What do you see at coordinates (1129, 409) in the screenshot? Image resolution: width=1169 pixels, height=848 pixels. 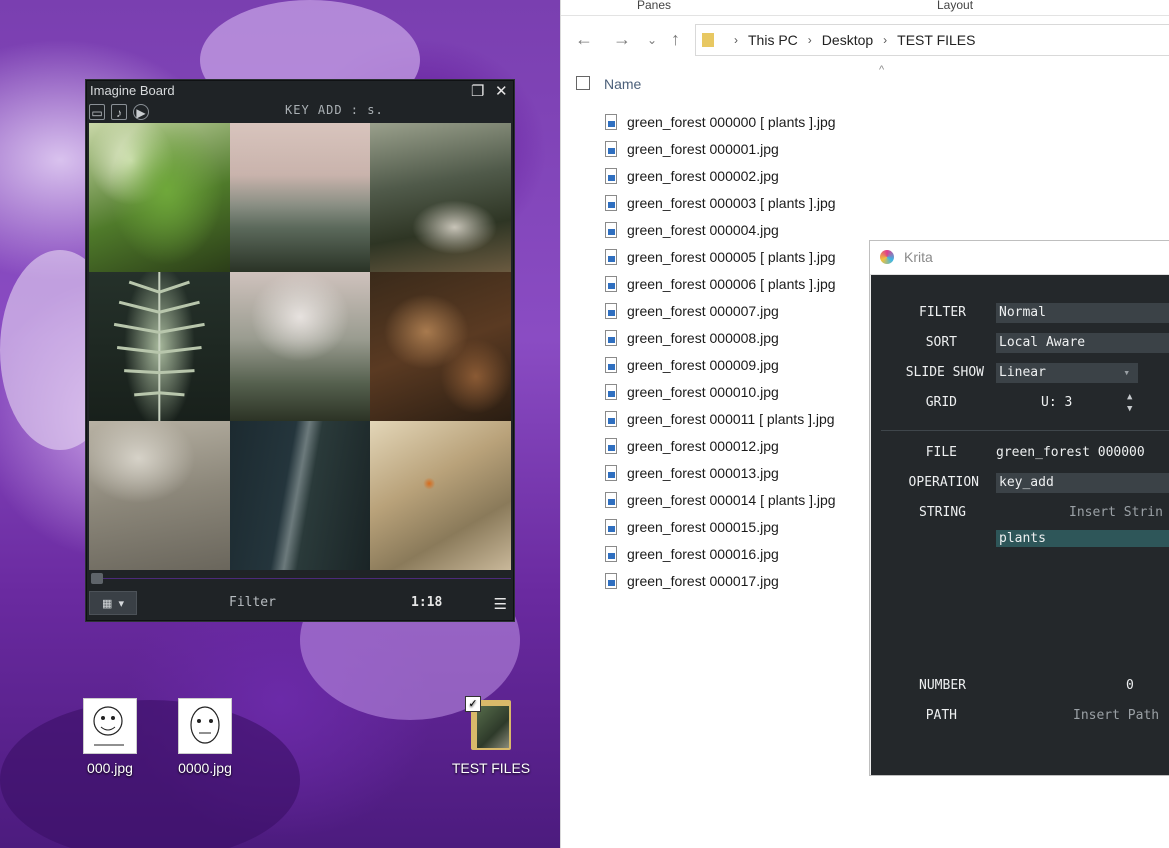 I see `spin-down-icon: ▼` at bounding box center [1129, 409].